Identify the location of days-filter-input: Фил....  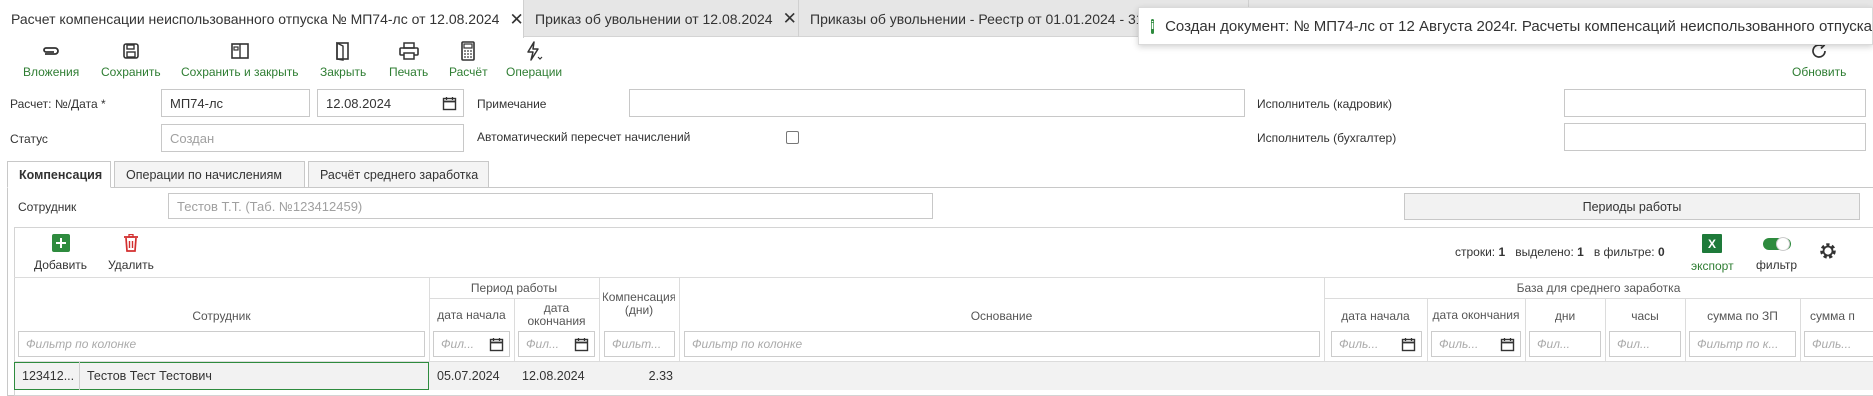
(1565, 344).